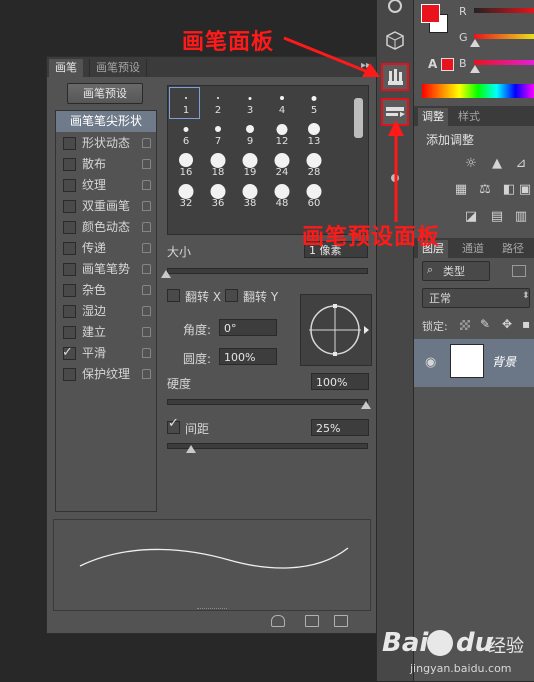 The width and height of the screenshot is (534, 682). Describe the element at coordinates (475, 69) in the screenshot. I see `b-slider-thumb` at that location.